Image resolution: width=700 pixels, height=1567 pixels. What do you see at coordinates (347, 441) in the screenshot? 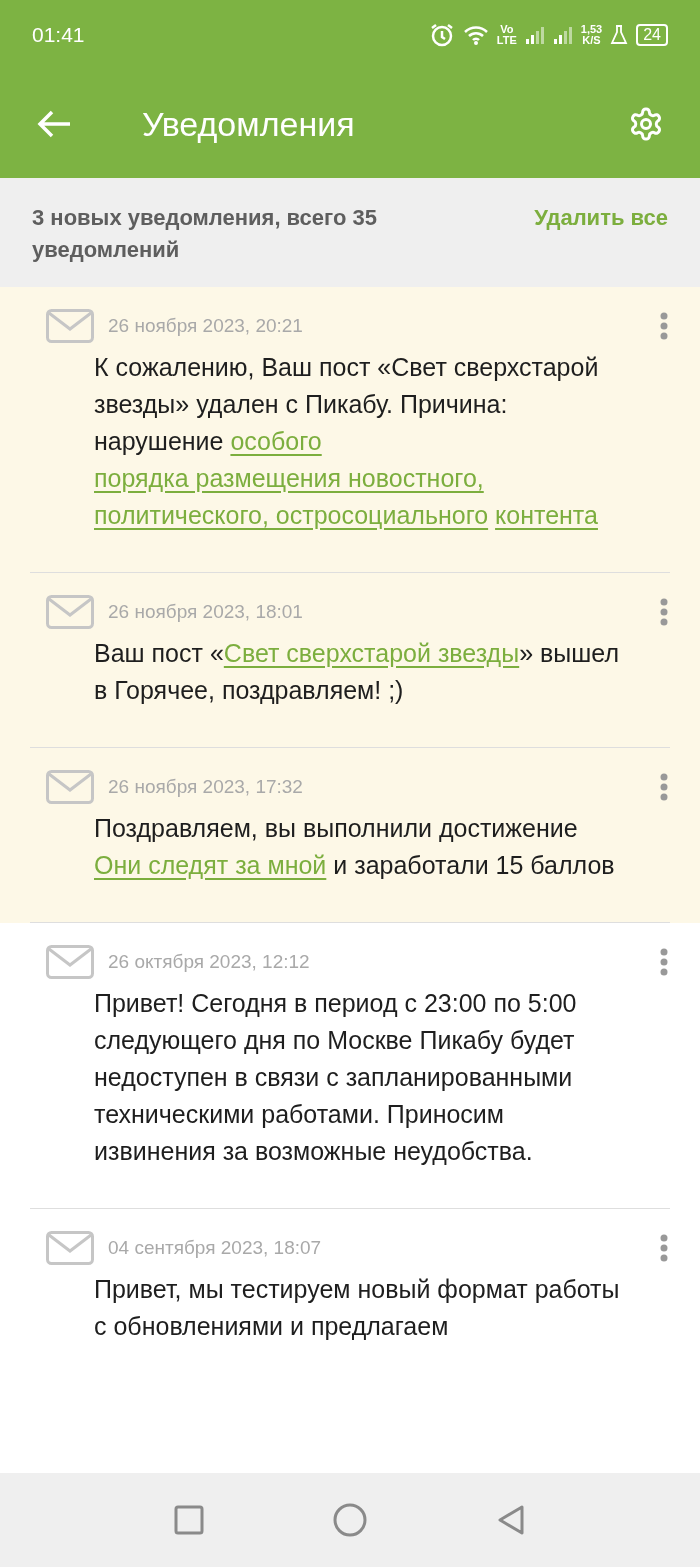
I see `notification-text: К сожалению, Ваш пост «Свет сверхстарой звезды» удален с Пикабу. Причина: нарушение особого порядка размещения новостного, политического, остросоциального контента` at bounding box center [347, 441].